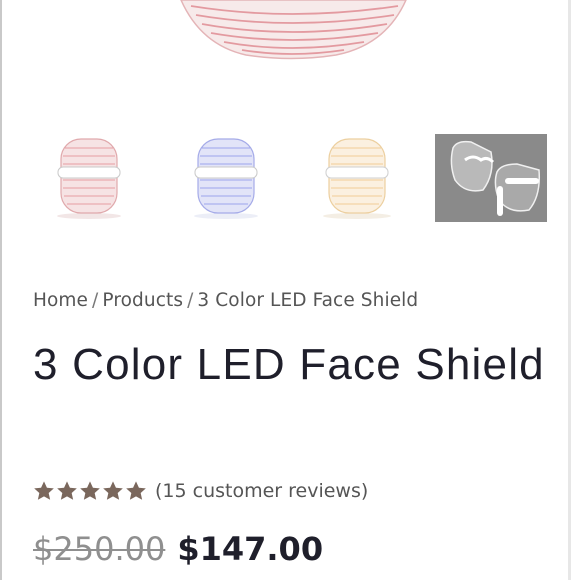 This screenshot has height=580, width=580. I want to click on page-left-edge, so click(1, 290).